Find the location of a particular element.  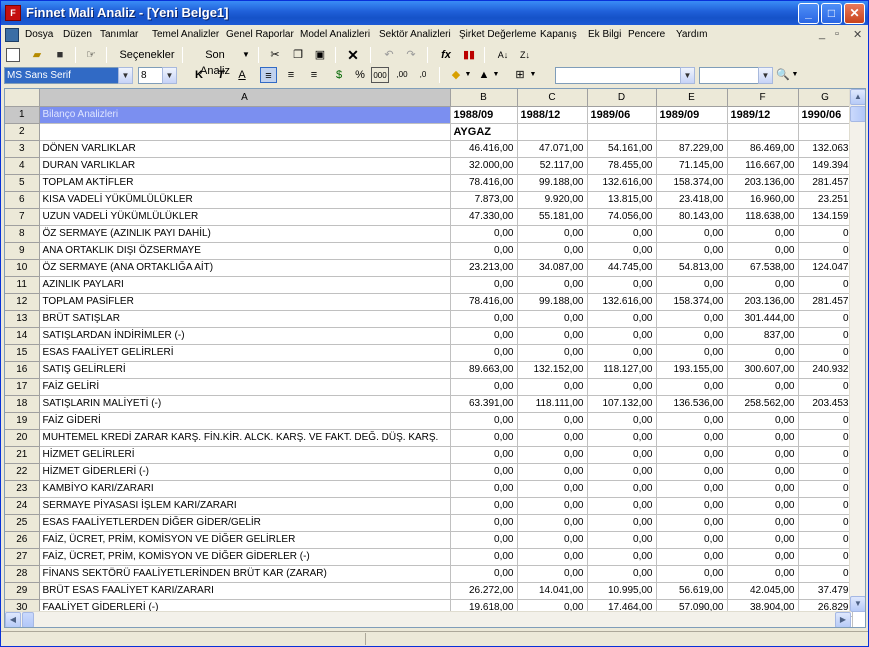

align-center-icon: ≡ is located at coordinates (291, 75).